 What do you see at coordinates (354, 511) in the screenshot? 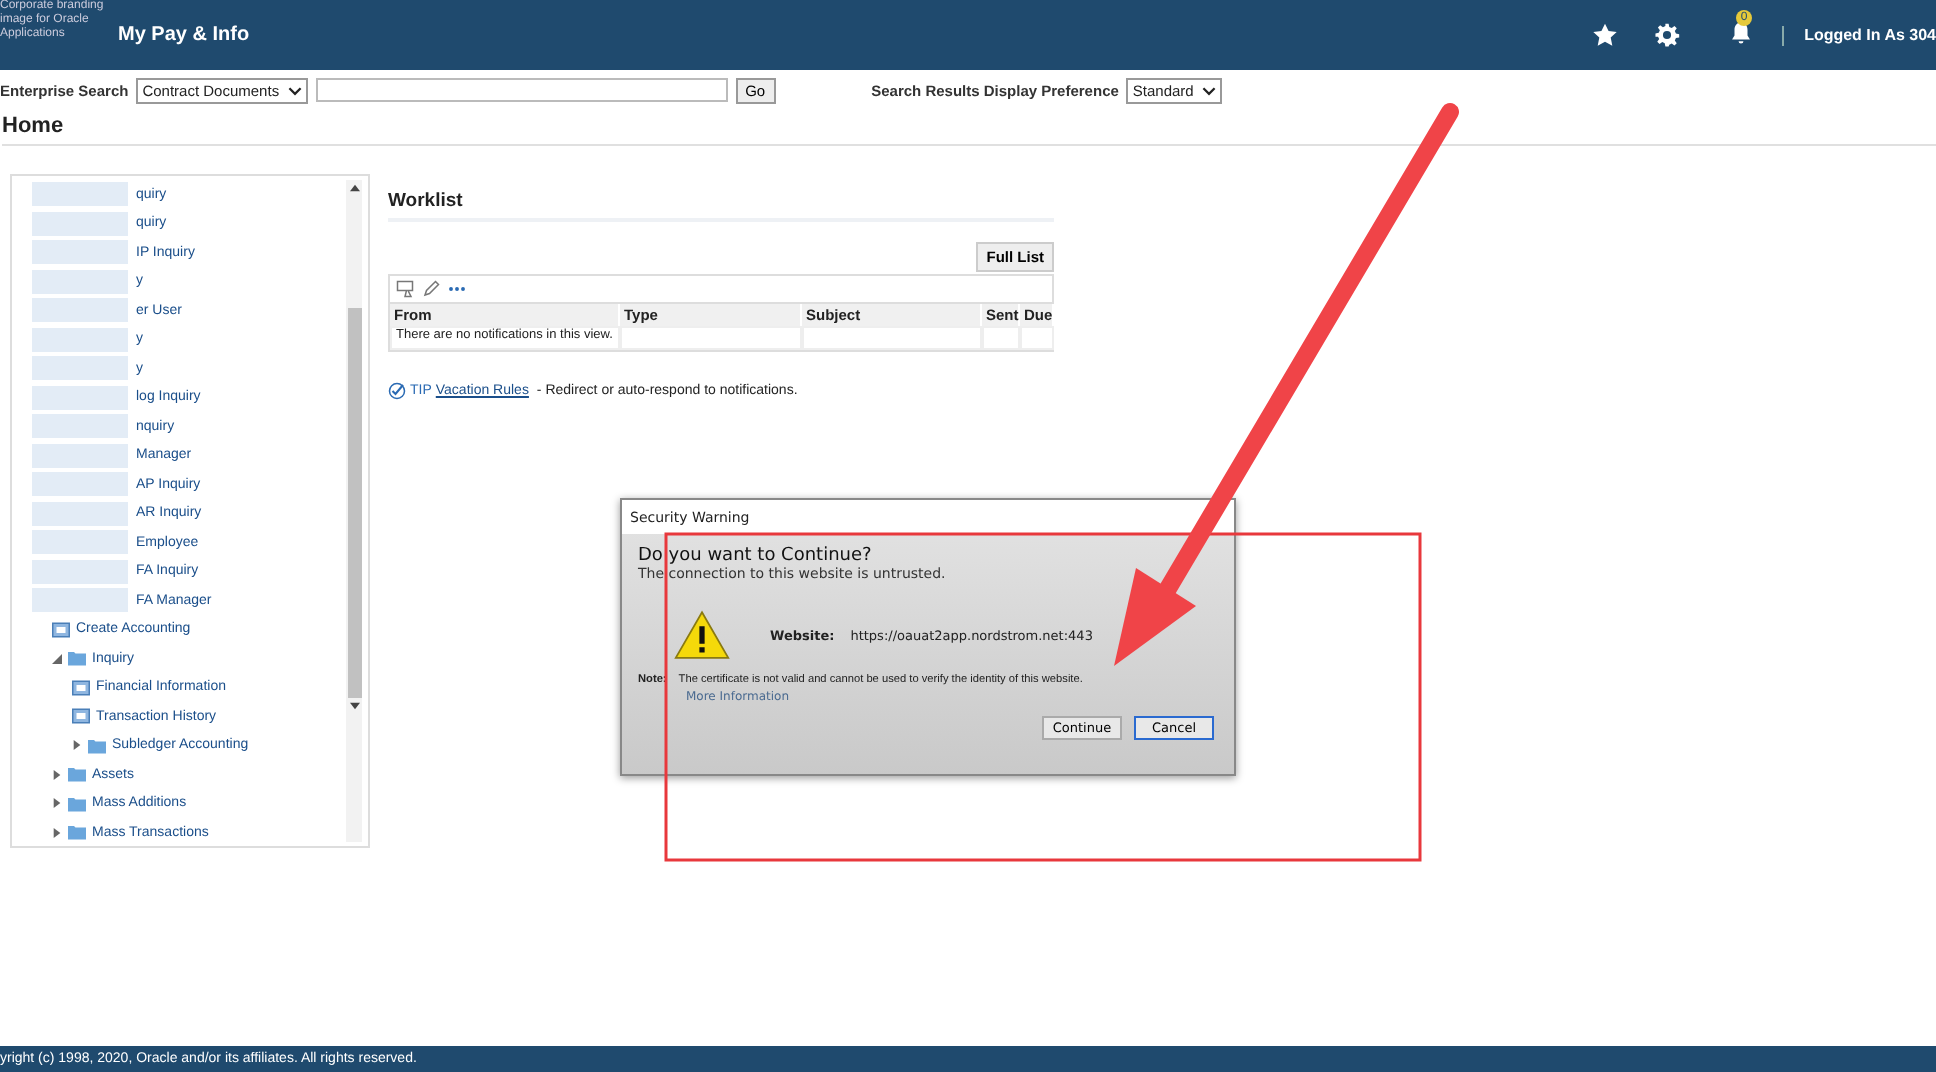
I see `scrollbar` at bounding box center [354, 511].